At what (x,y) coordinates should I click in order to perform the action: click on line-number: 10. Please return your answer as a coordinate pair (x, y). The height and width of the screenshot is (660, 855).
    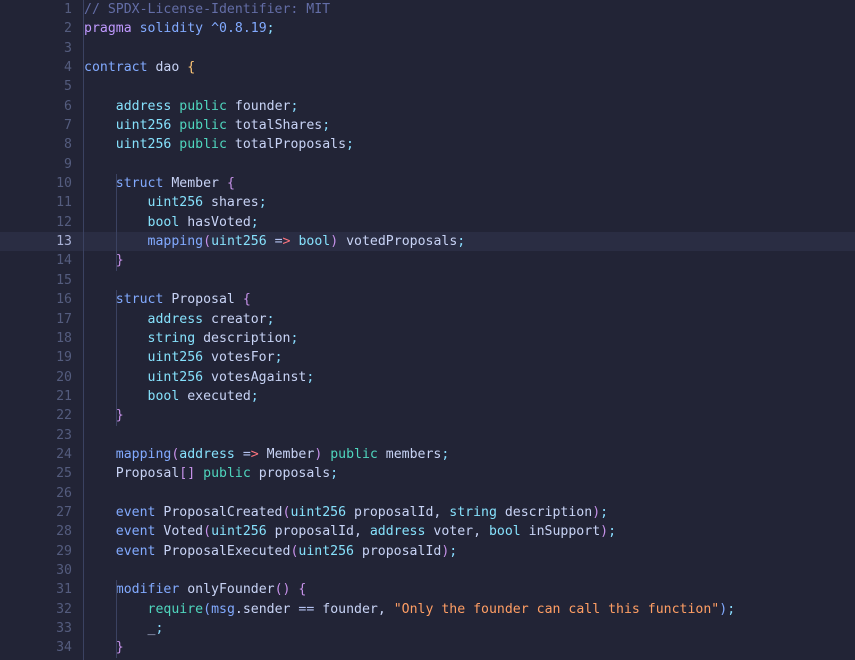
    Looking at the image, I should click on (36, 183).